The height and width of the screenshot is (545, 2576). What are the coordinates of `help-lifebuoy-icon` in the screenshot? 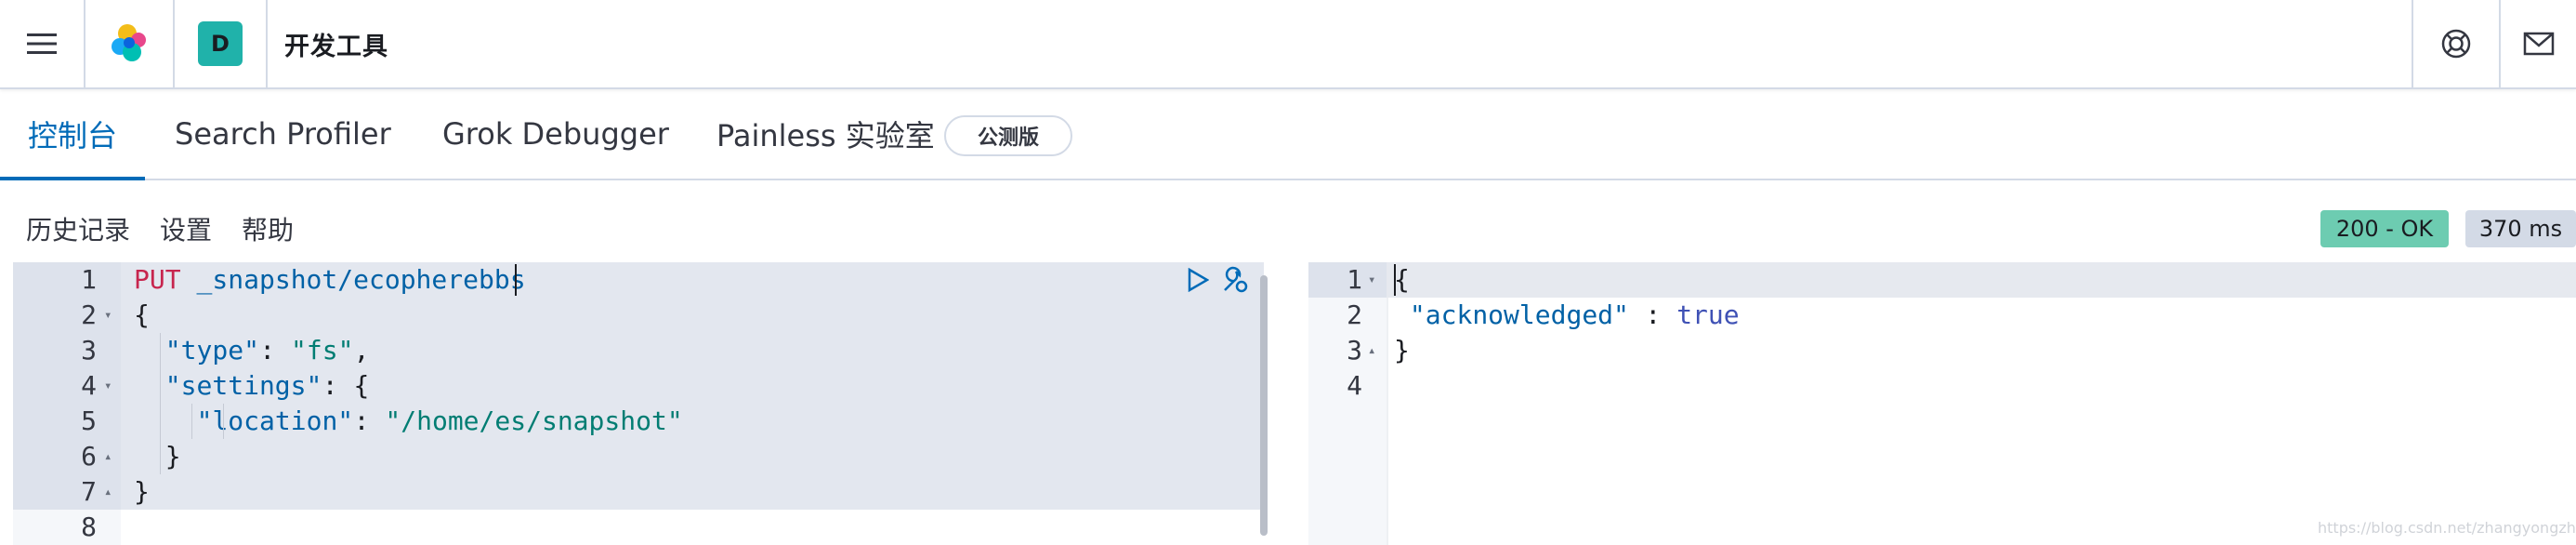 It's located at (2456, 44).